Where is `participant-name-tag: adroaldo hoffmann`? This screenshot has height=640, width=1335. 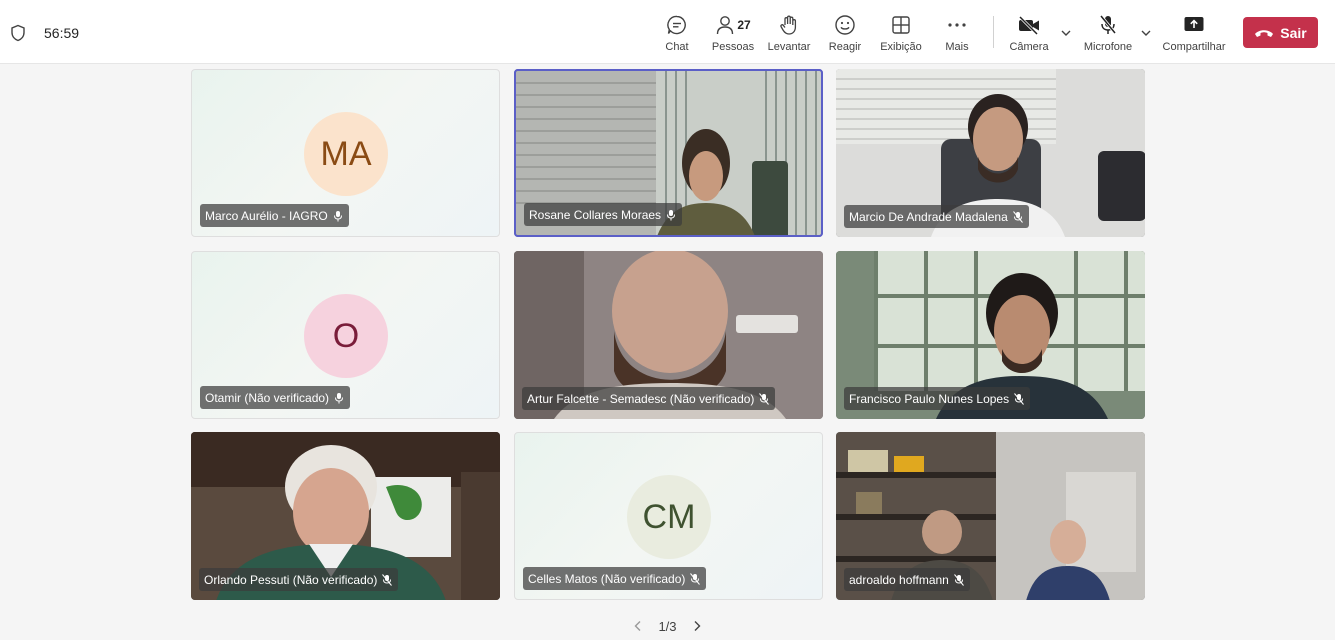
participant-name-tag: adroaldo hoffmann is located at coordinates (907, 579).